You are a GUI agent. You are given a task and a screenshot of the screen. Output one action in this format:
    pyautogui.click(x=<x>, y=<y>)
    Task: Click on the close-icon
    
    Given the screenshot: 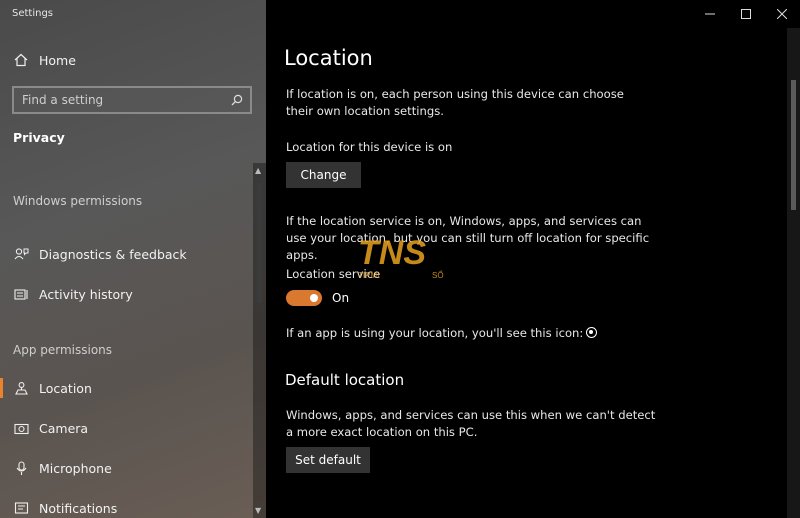 What is the action you would take?
    pyautogui.click(x=782, y=14)
    